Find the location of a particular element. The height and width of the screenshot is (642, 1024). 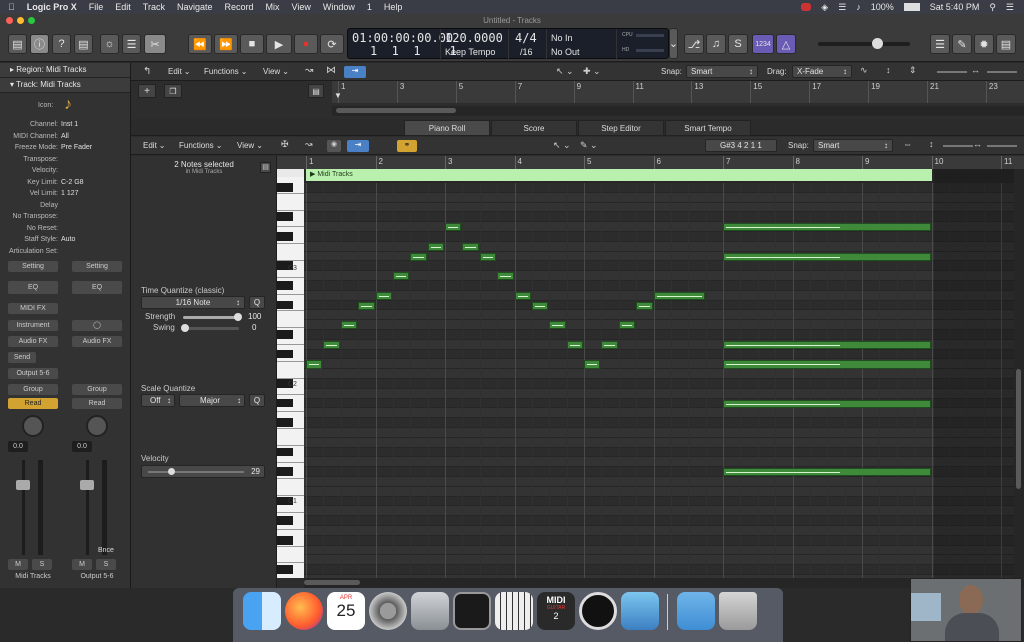

solo-button-right: S is located at coordinates (106, 564).